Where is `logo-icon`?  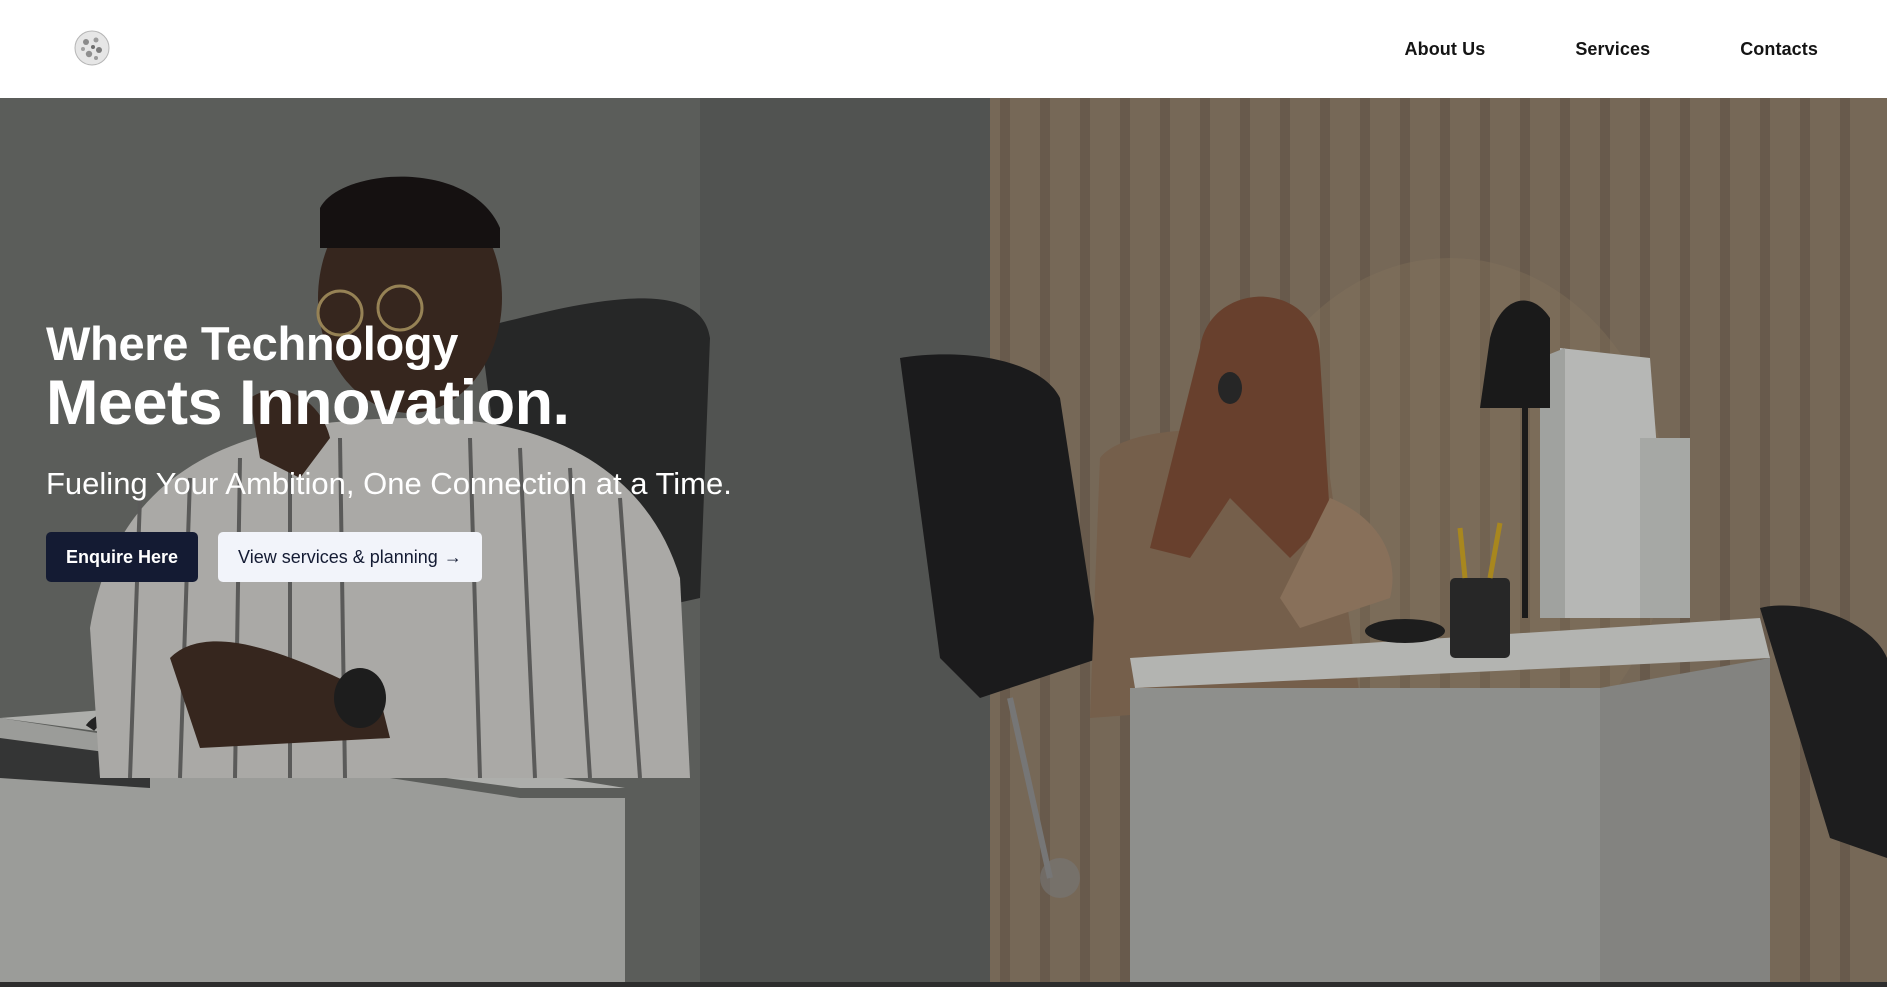
logo-icon is located at coordinates (92, 48).